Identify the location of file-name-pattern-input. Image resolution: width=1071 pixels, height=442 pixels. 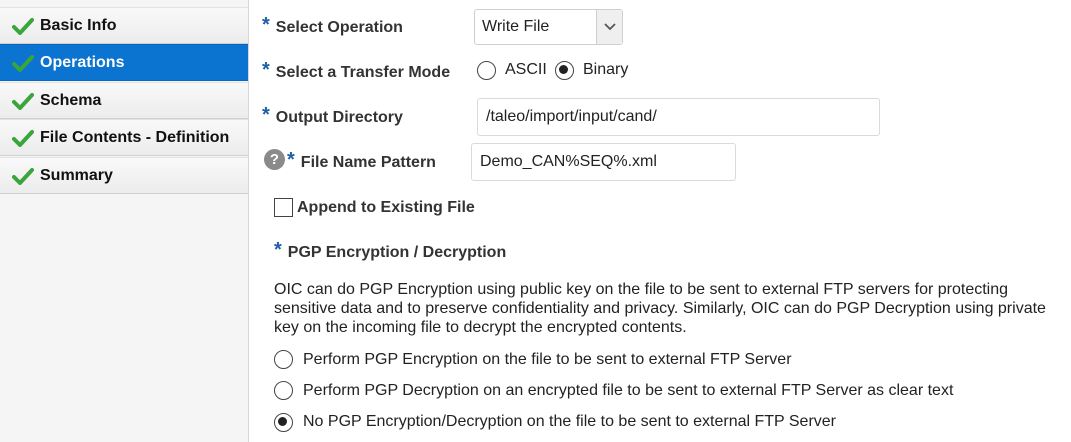
(603, 162).